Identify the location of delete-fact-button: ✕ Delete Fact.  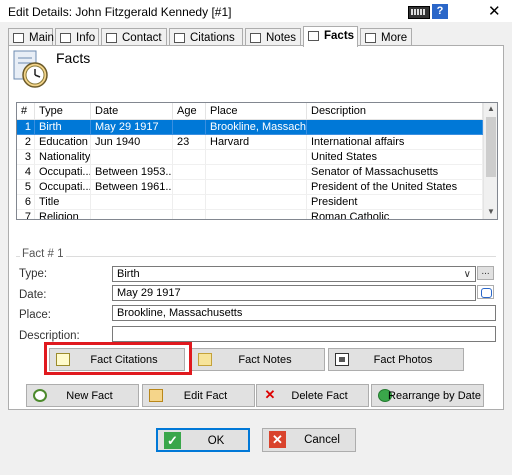
(312, 395).